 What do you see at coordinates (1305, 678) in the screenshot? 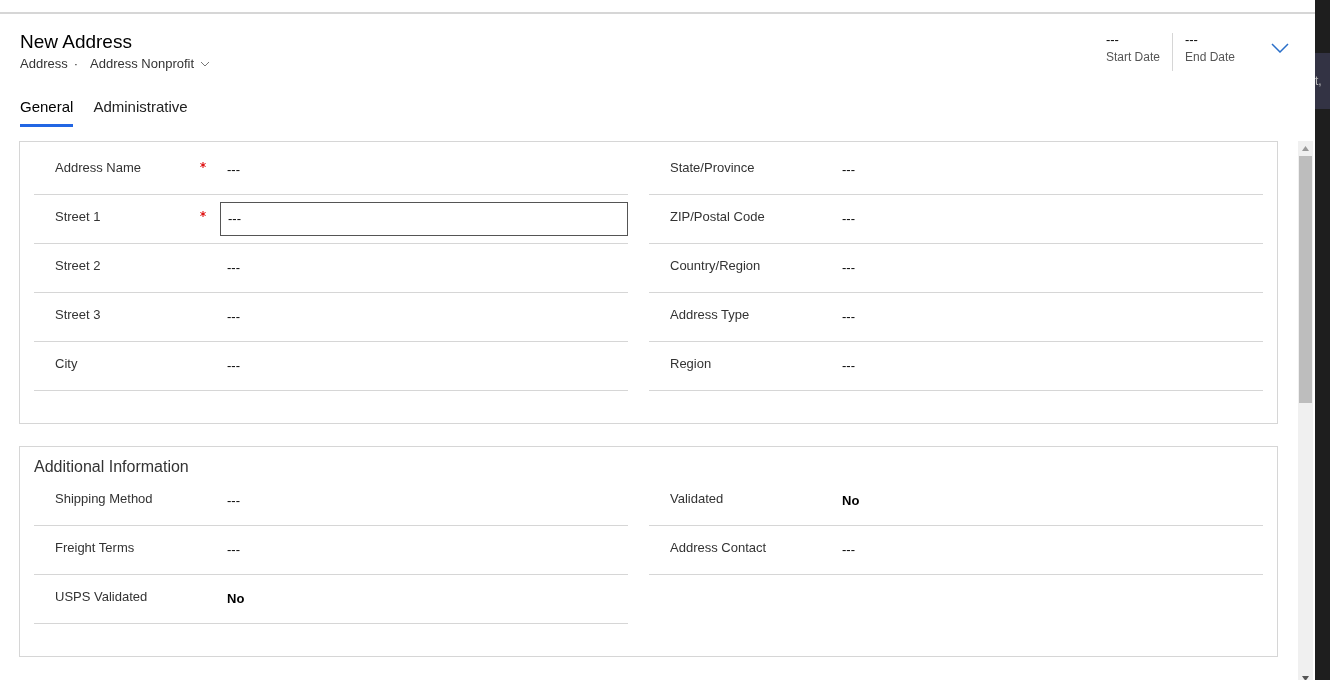
I see `scroll-down-icon` at bounding box center [1305, 678].